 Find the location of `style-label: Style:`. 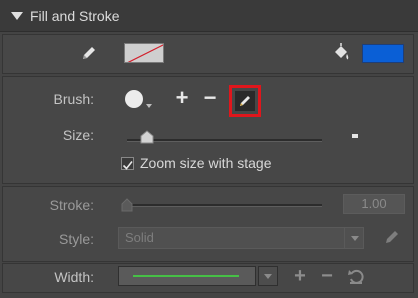

style-label: Style: is located at coordinates (76, 239).